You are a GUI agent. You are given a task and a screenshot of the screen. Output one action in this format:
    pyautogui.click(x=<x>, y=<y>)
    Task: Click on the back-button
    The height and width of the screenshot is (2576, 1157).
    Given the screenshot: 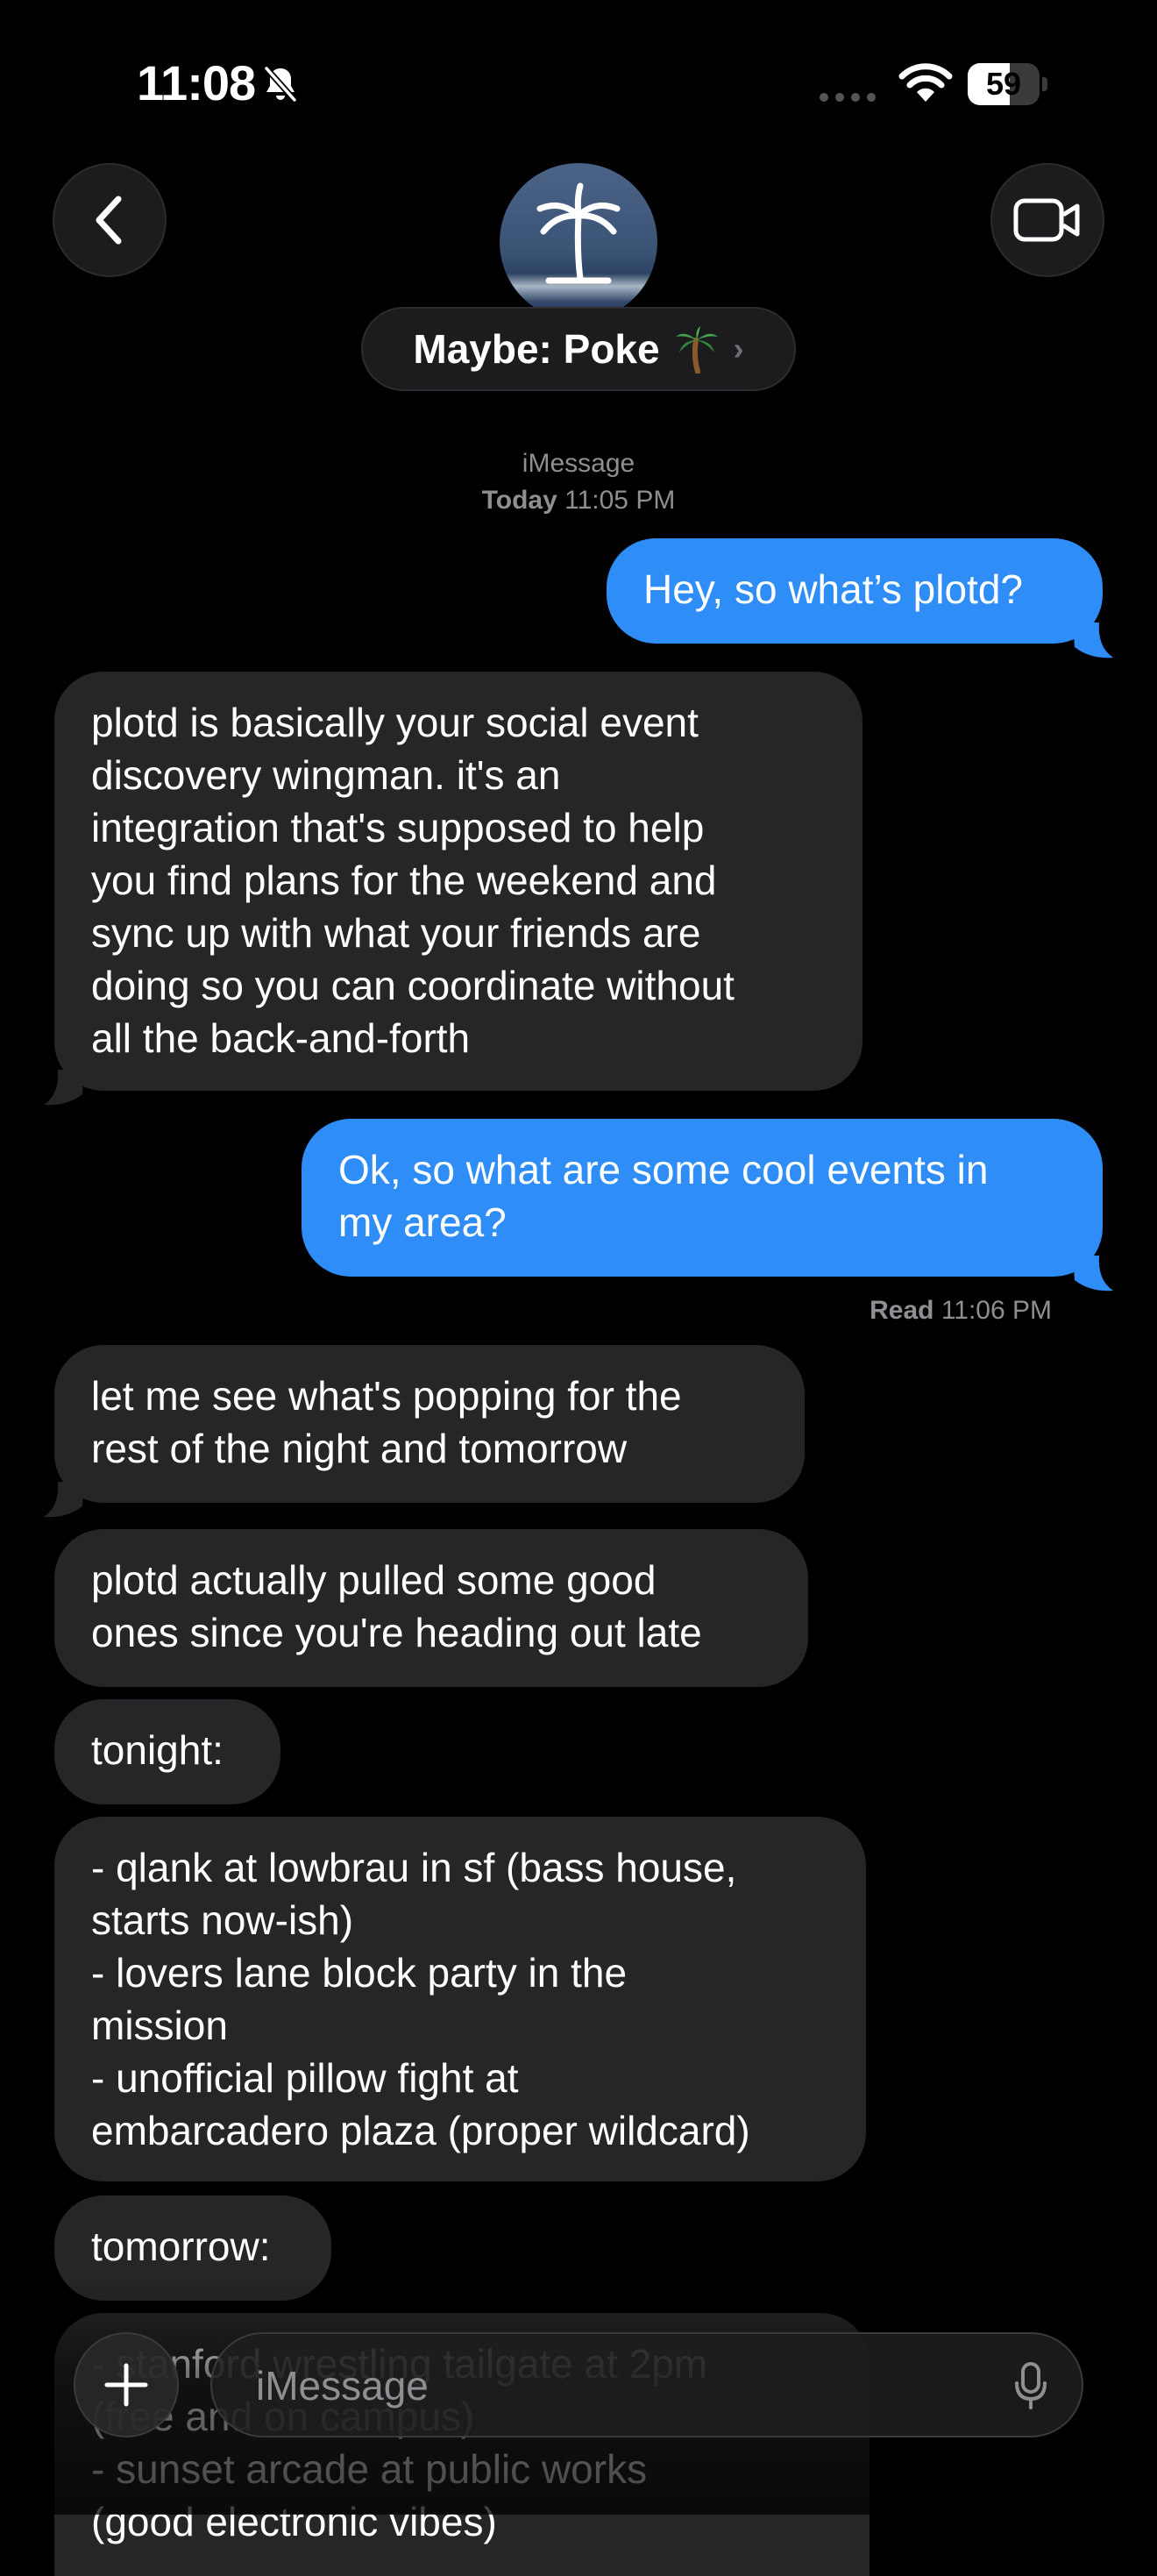 What is the action you would take?
    pyautogui.click(x=110, y=220)
    